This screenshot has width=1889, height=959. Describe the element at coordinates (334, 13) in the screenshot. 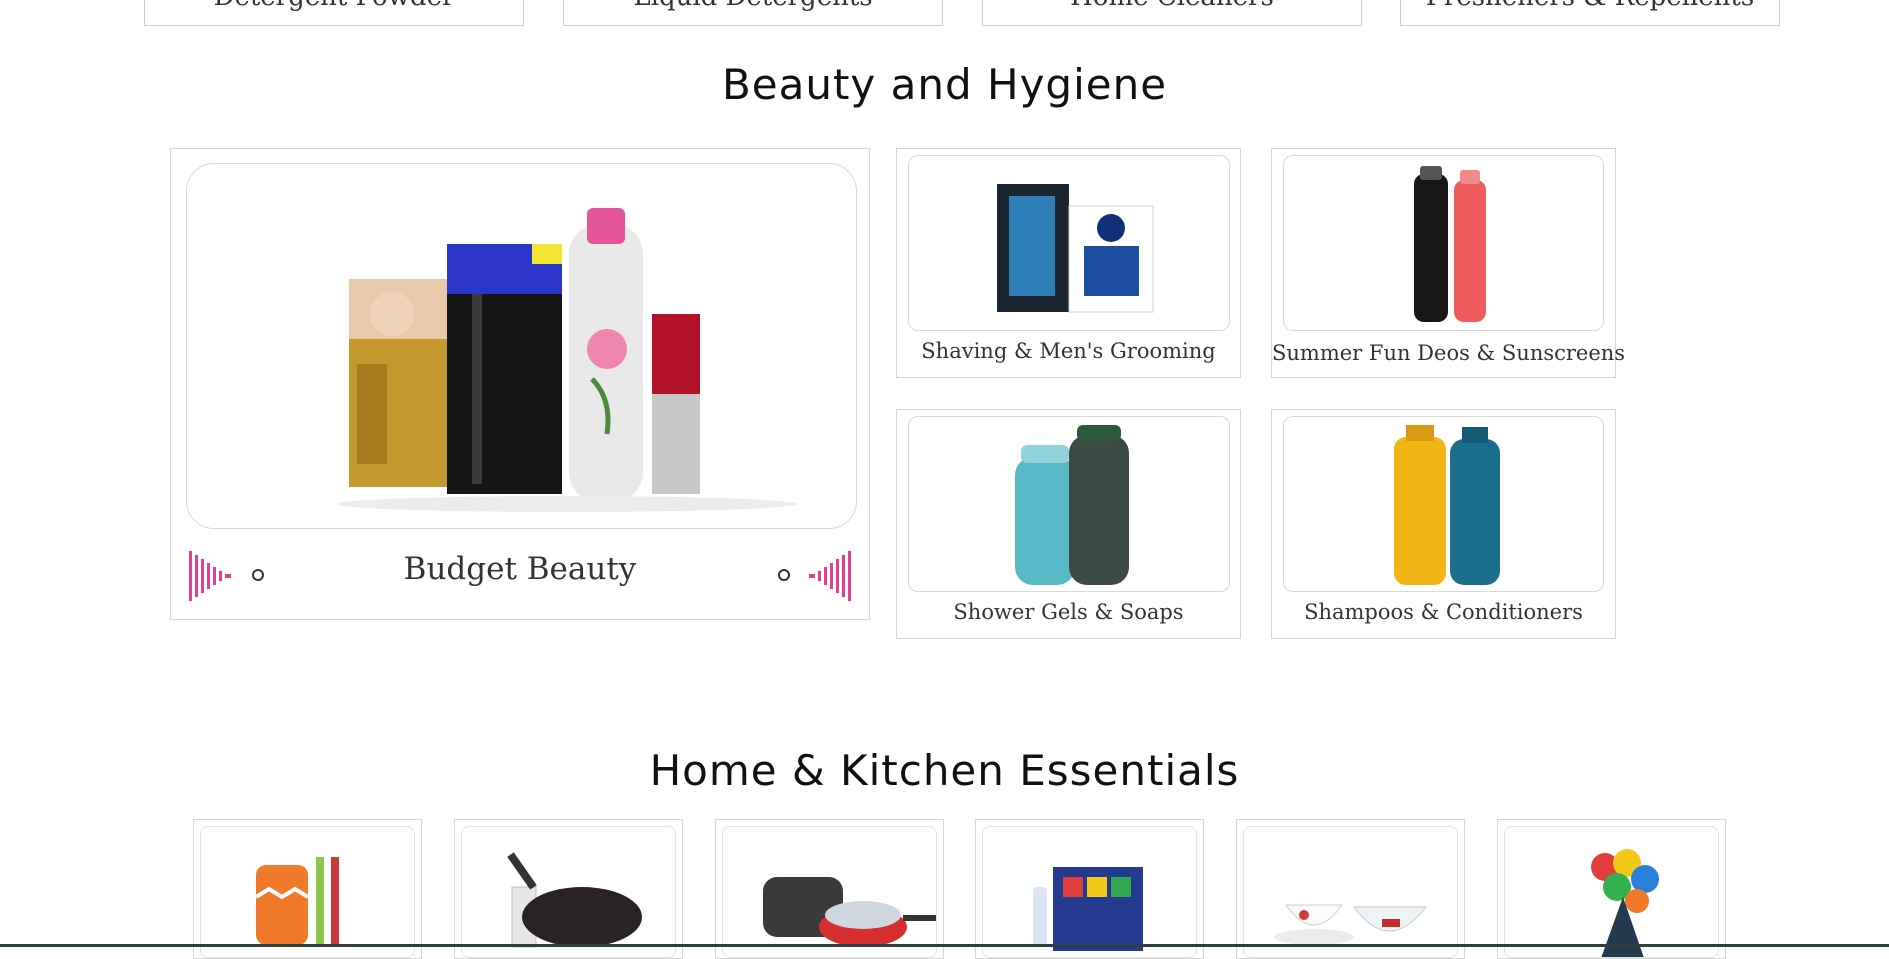

I see `category-card-detergent-powder: Detergent Powder` at that location.